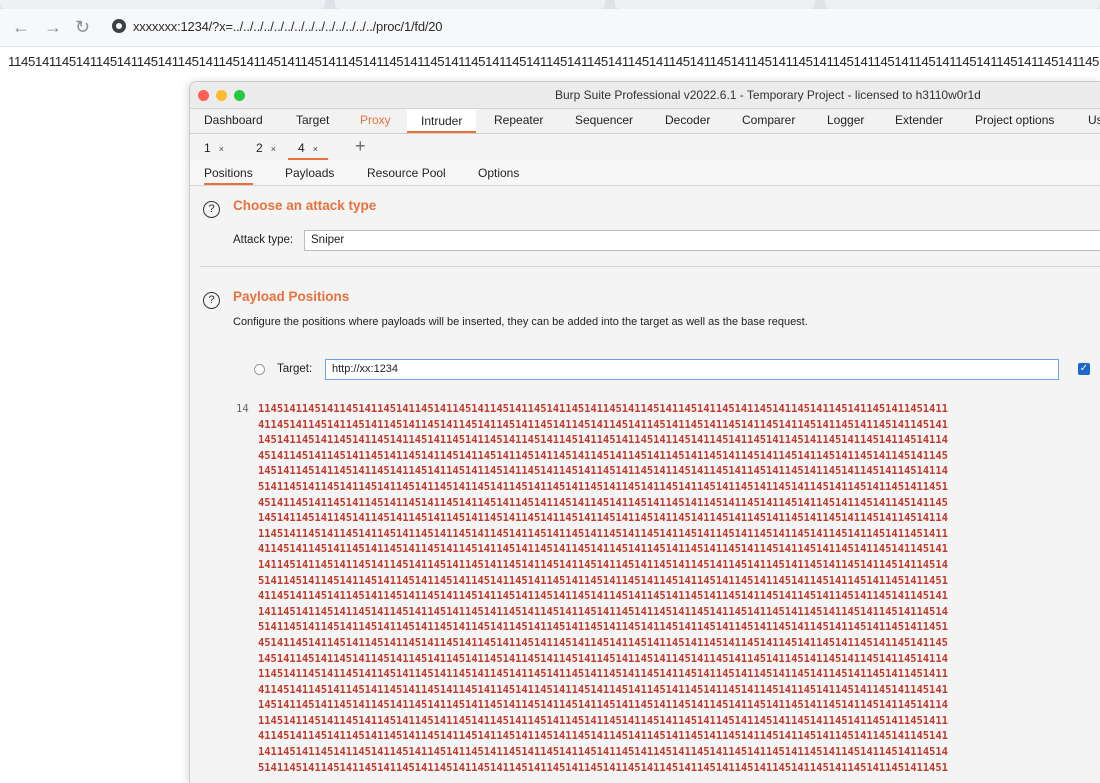 The height and width of the screenshot is (783, 1100). I want to click on reload-icon: ↻, so click(83, 27).